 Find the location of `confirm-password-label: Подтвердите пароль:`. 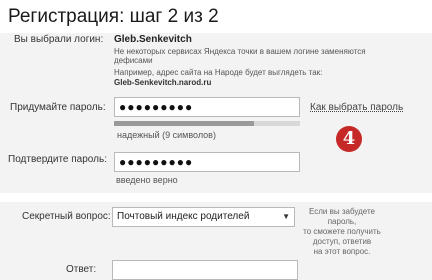

confirm-password-label: Подтвердите пароль: is located at coordinates (57, 159).